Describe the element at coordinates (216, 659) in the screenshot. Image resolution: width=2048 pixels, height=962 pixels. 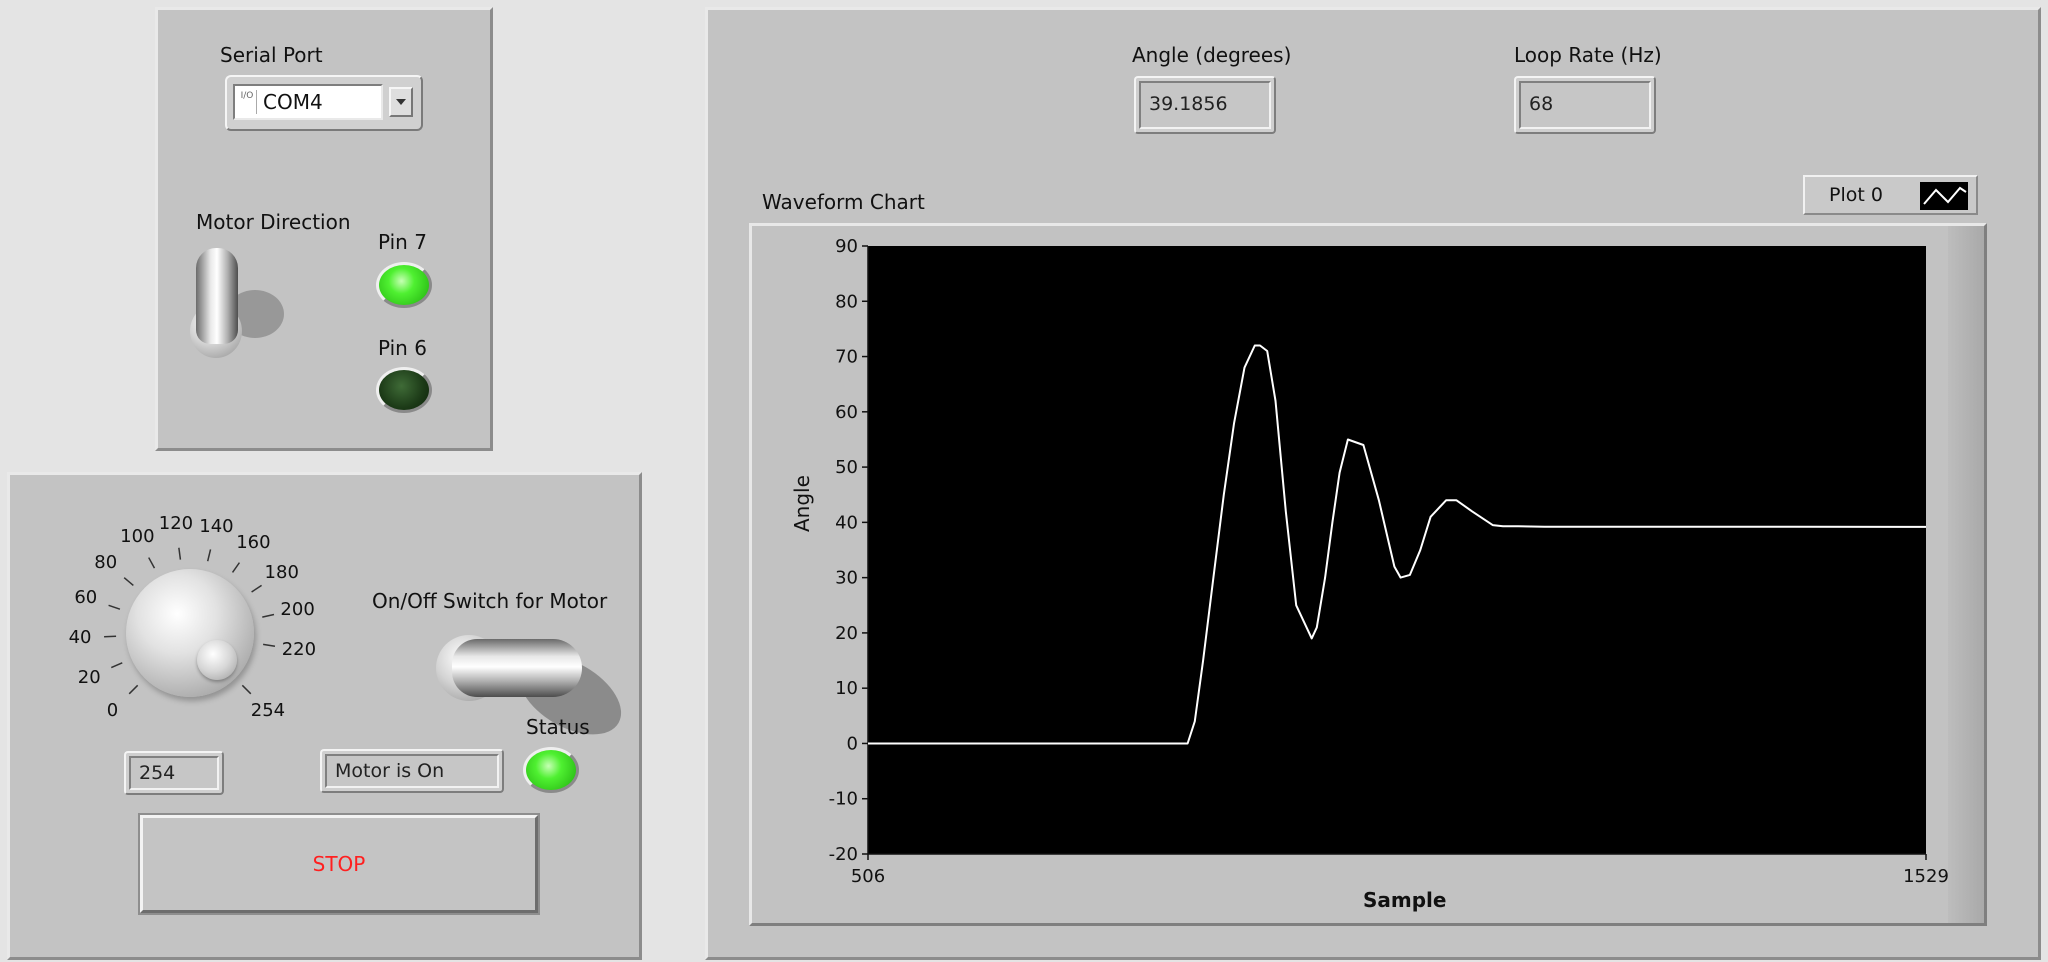
I see `knob-pointer` at that location.